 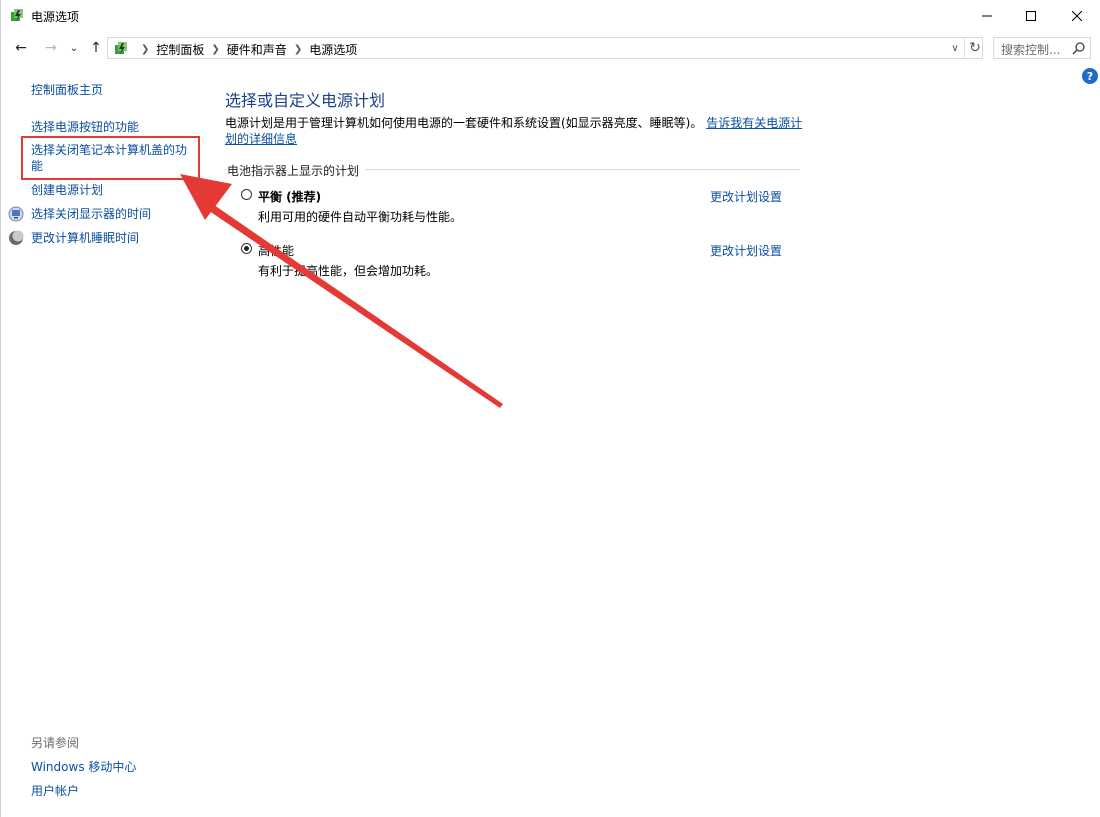 I want to click on window-title: 电源选项, so click(x=55, y=17).